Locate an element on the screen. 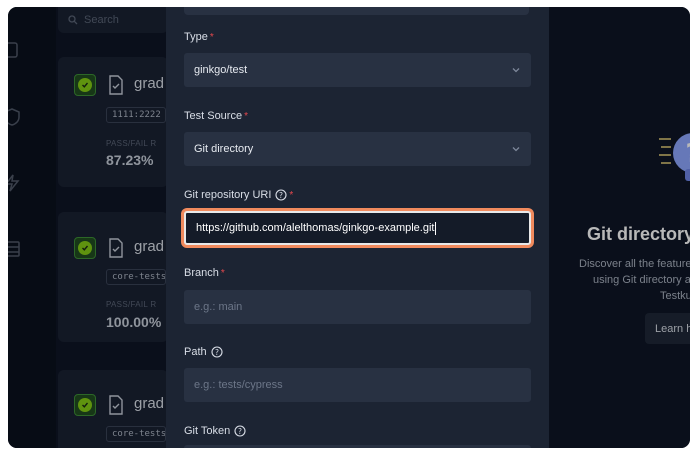 The height and width of the screenshot is (456, 696). branch-input: e.g.: main is located at coordinates (357, 307).